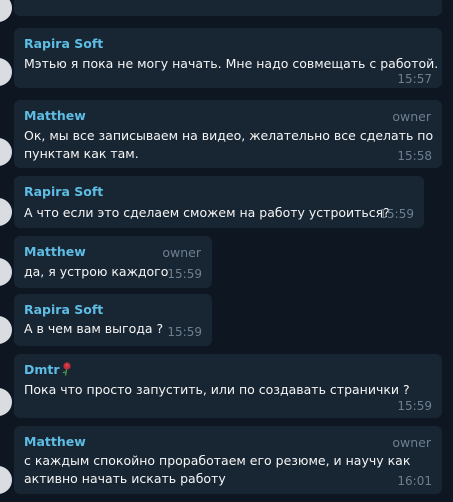 Image resolution: width=453 pixels, height=502 pixels. What do you see at coordinates (414, 79) in the screenshot?
I see `message-time: 15:57` at bounding box center [414, 79].